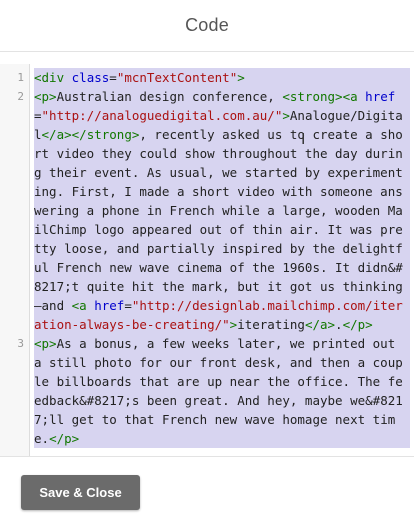 This screenshot has height=517, width=414. What do you see at coordinates (105, 400) in the screenshot?
I see `code-token-ent: &#8217;` at bounding box center [105, 400].